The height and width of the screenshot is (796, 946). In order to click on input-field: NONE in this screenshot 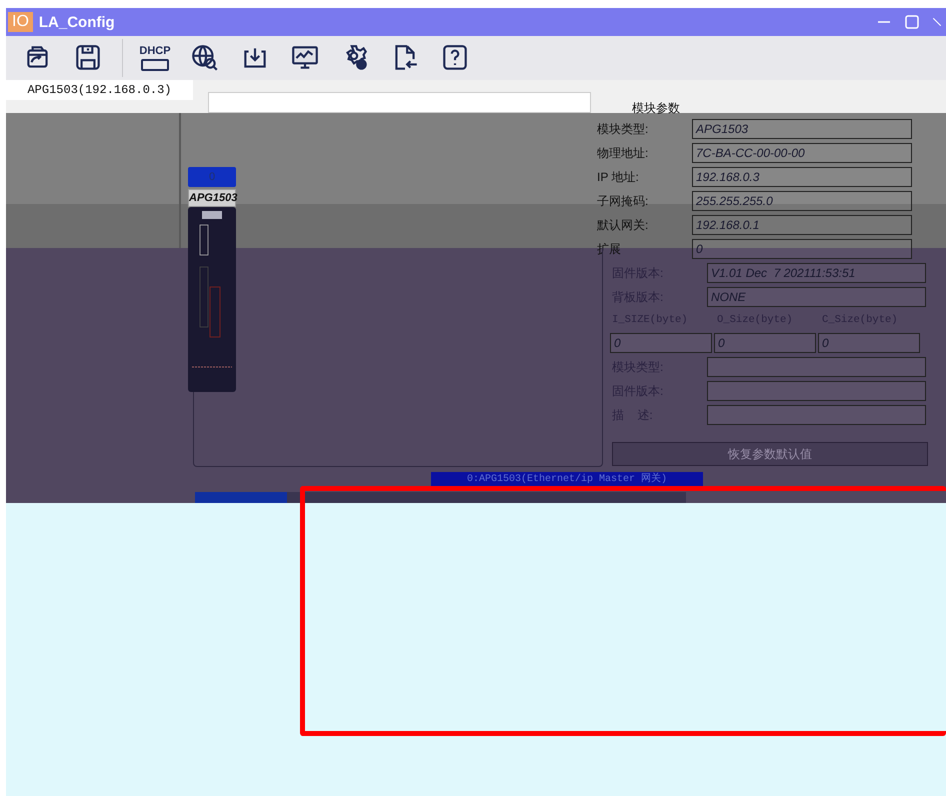, I will do `click(816, 297)`.